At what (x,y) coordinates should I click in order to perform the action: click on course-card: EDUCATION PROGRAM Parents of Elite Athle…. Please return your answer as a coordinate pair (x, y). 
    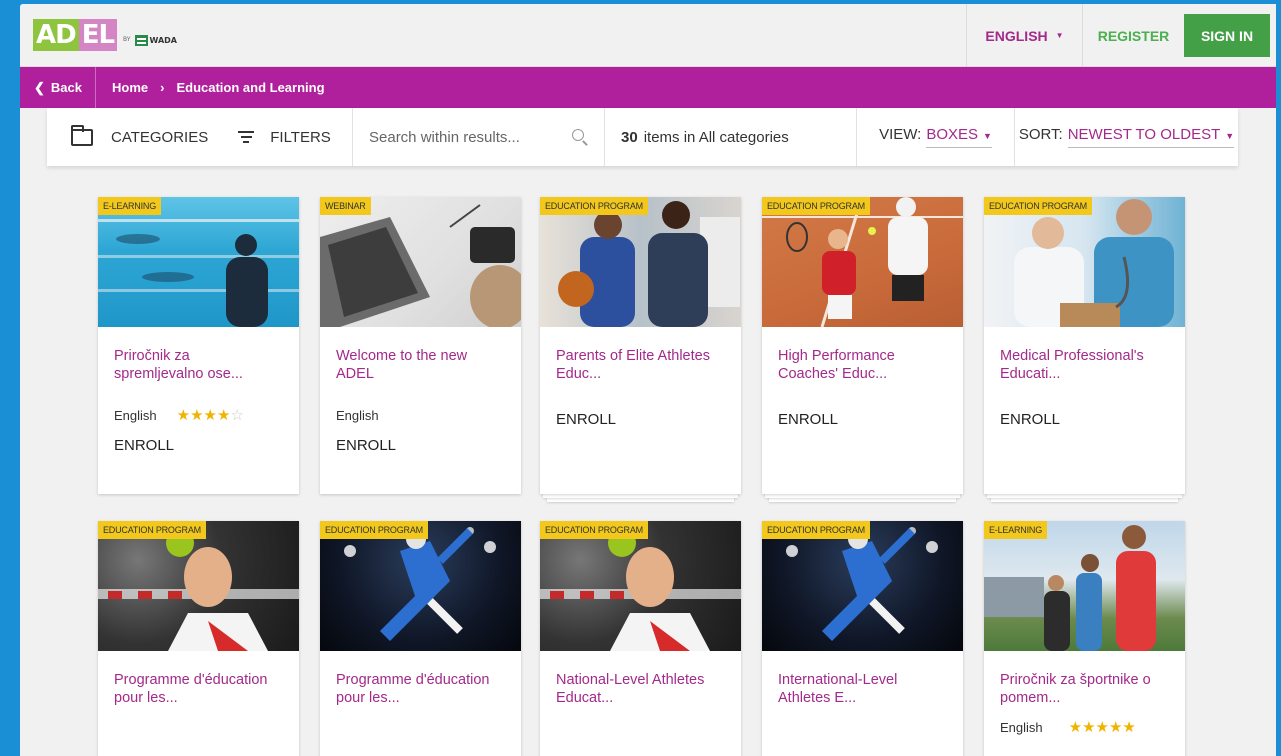
    Looking at the image, I should click on (640, 345).